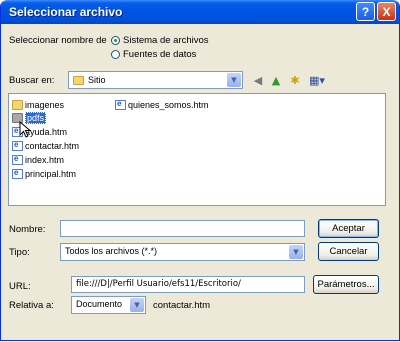 This screenshot has height=342, width=400. What do you see at coordinates (182, 228) in the screenshot?
I see `name-input` at bounding box center [182, 228].